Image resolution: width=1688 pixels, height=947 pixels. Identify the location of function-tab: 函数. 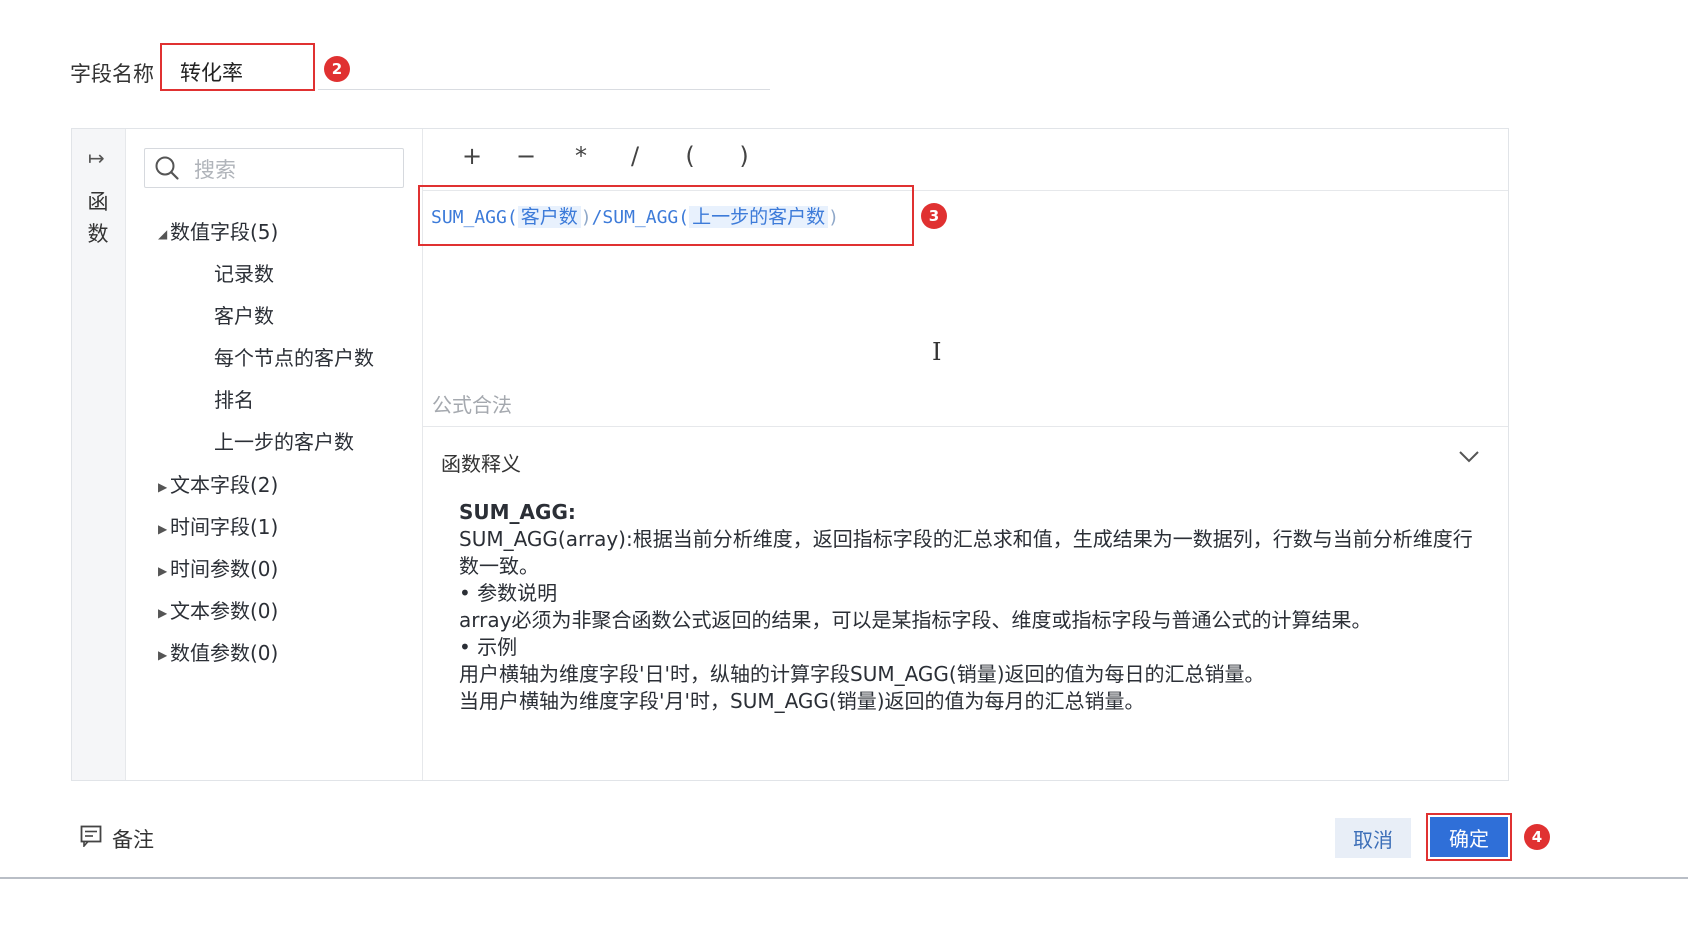
(98, 218).